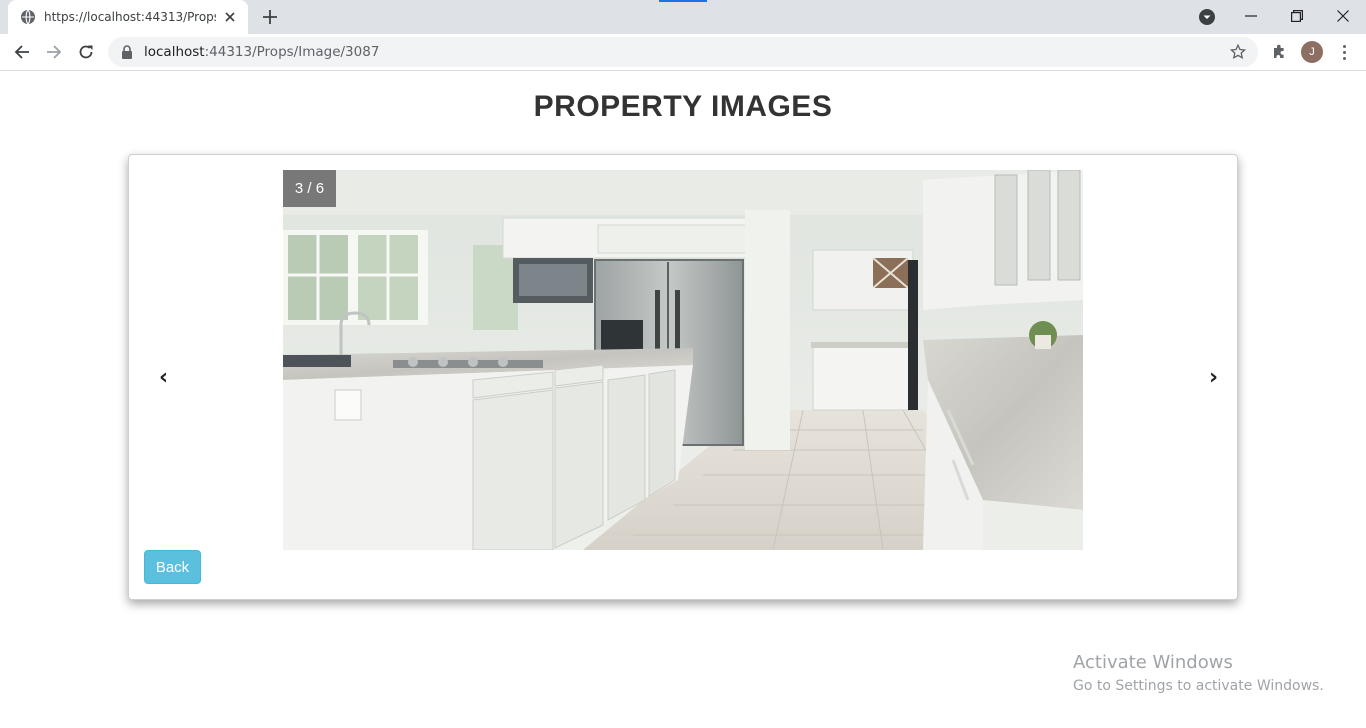 The height and width of the screenshot is (728, 1366). I want to click on minimize-icon, so click(1251, 16).